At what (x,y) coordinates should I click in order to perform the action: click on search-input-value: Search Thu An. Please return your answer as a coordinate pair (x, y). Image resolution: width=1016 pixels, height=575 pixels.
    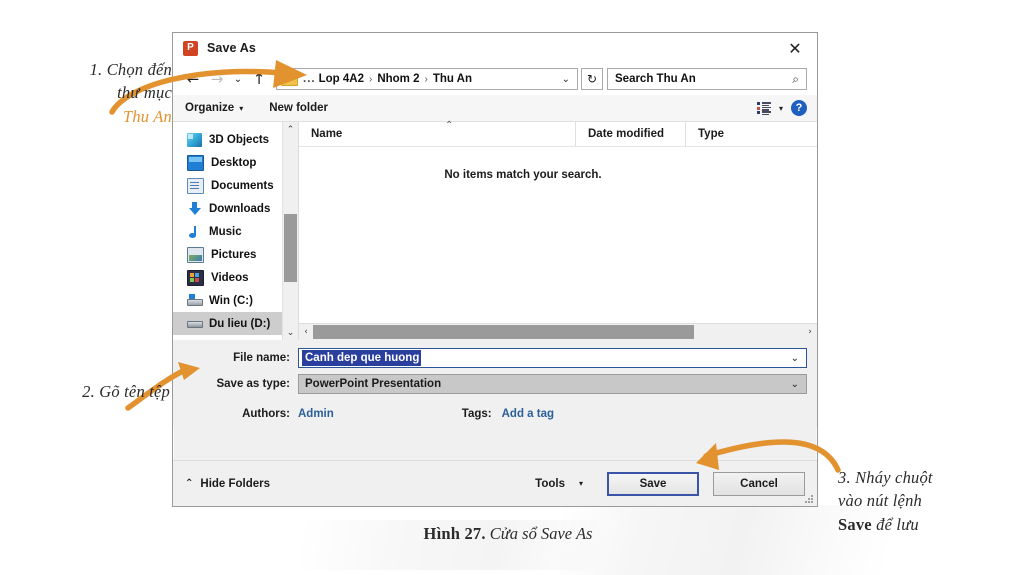
    Looking at the image, I should click on (655, 79).